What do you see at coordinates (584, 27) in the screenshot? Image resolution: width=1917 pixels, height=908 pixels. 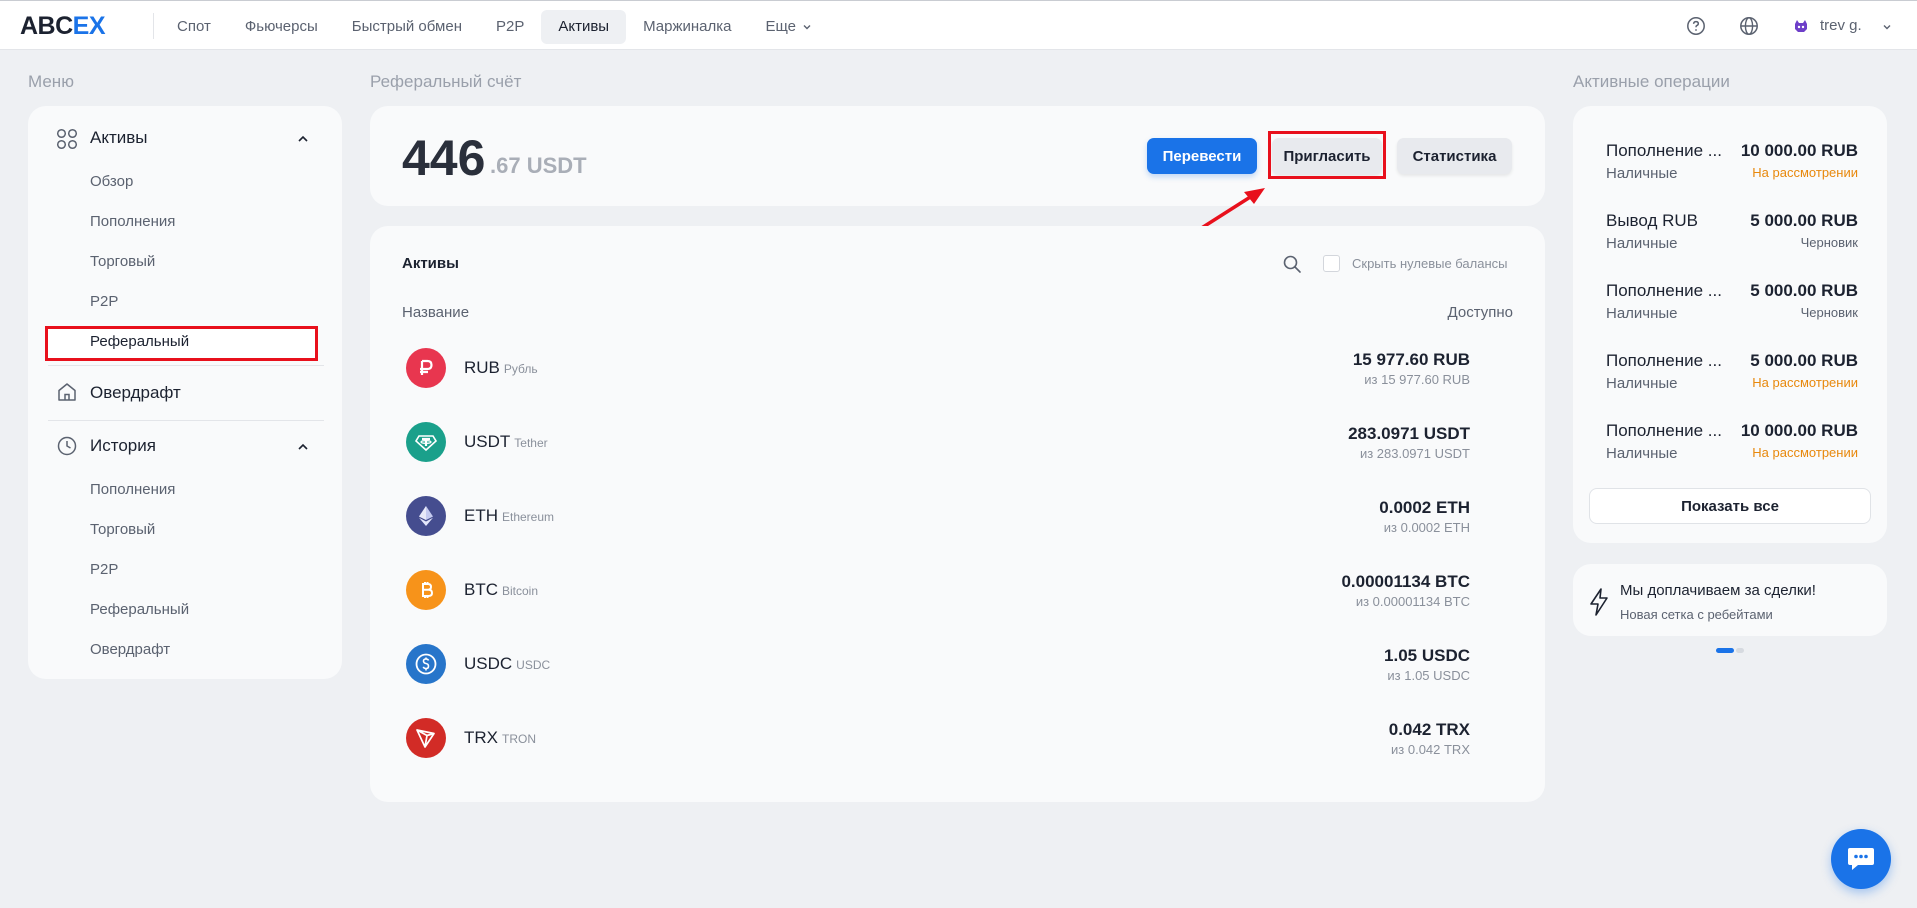 I see `nav-assets: Активы` at bounding box center [584, 27].